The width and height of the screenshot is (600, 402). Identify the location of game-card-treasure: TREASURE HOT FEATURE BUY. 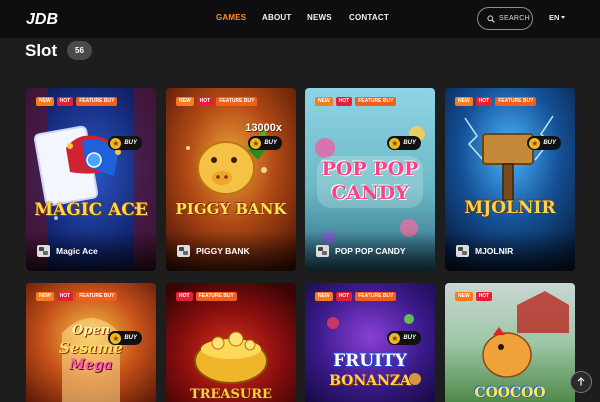
(231, 342).